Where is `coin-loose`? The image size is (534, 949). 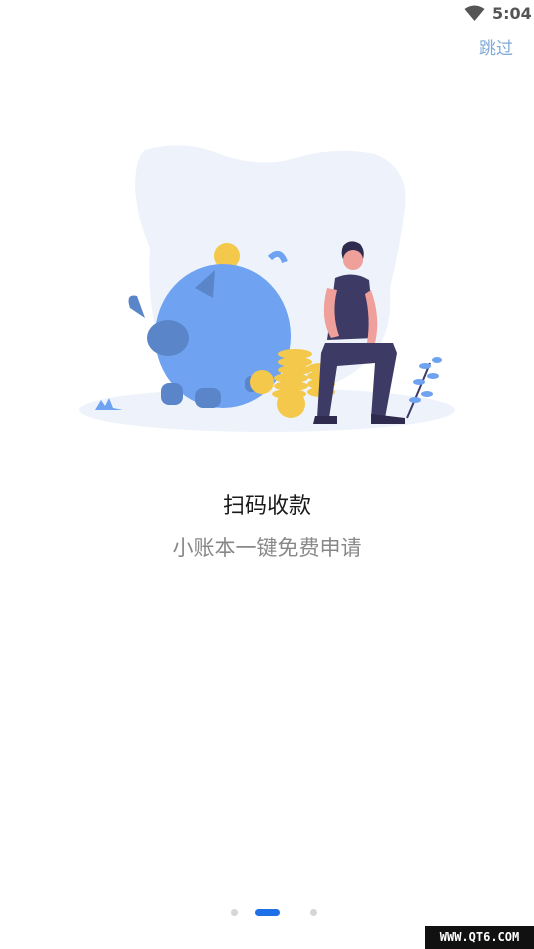 coin-loose is located at coordinates (262, 382).